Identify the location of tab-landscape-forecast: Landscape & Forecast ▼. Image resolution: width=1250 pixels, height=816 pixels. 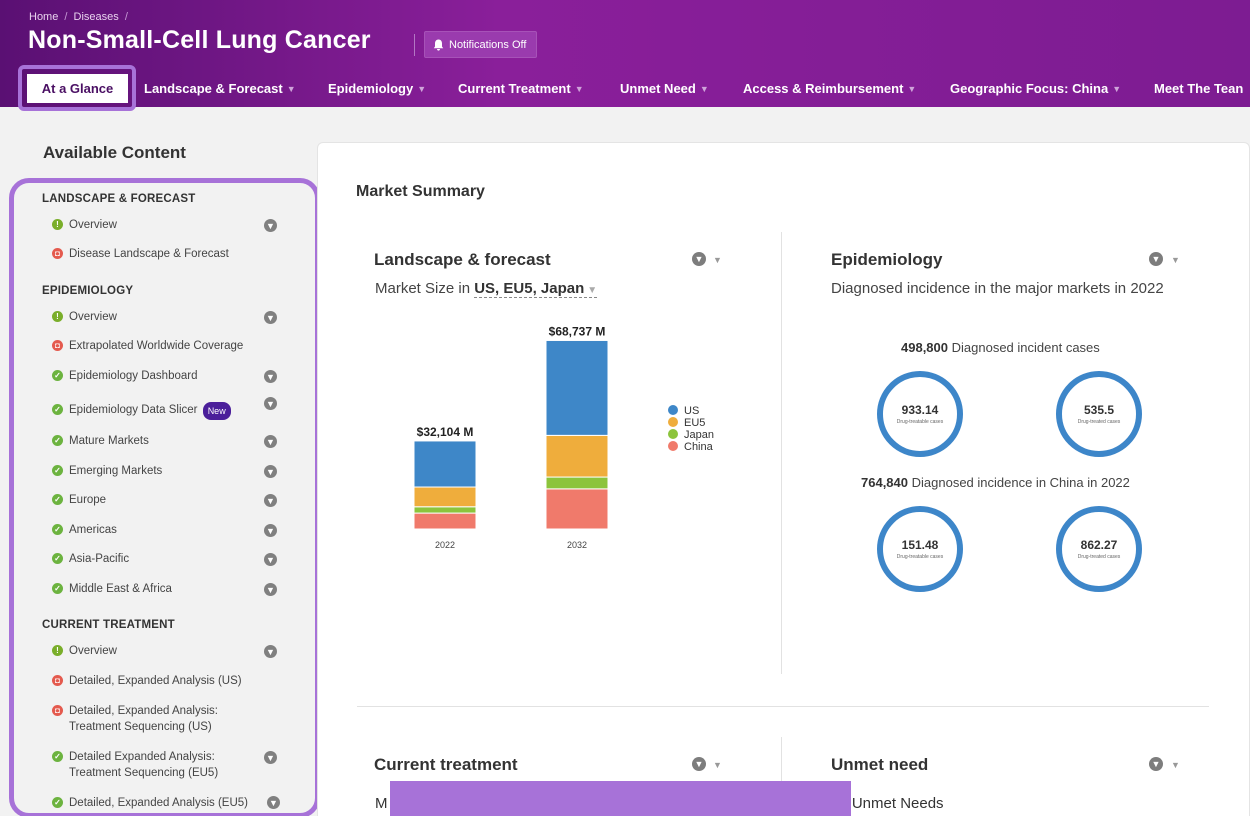
(220, 88).